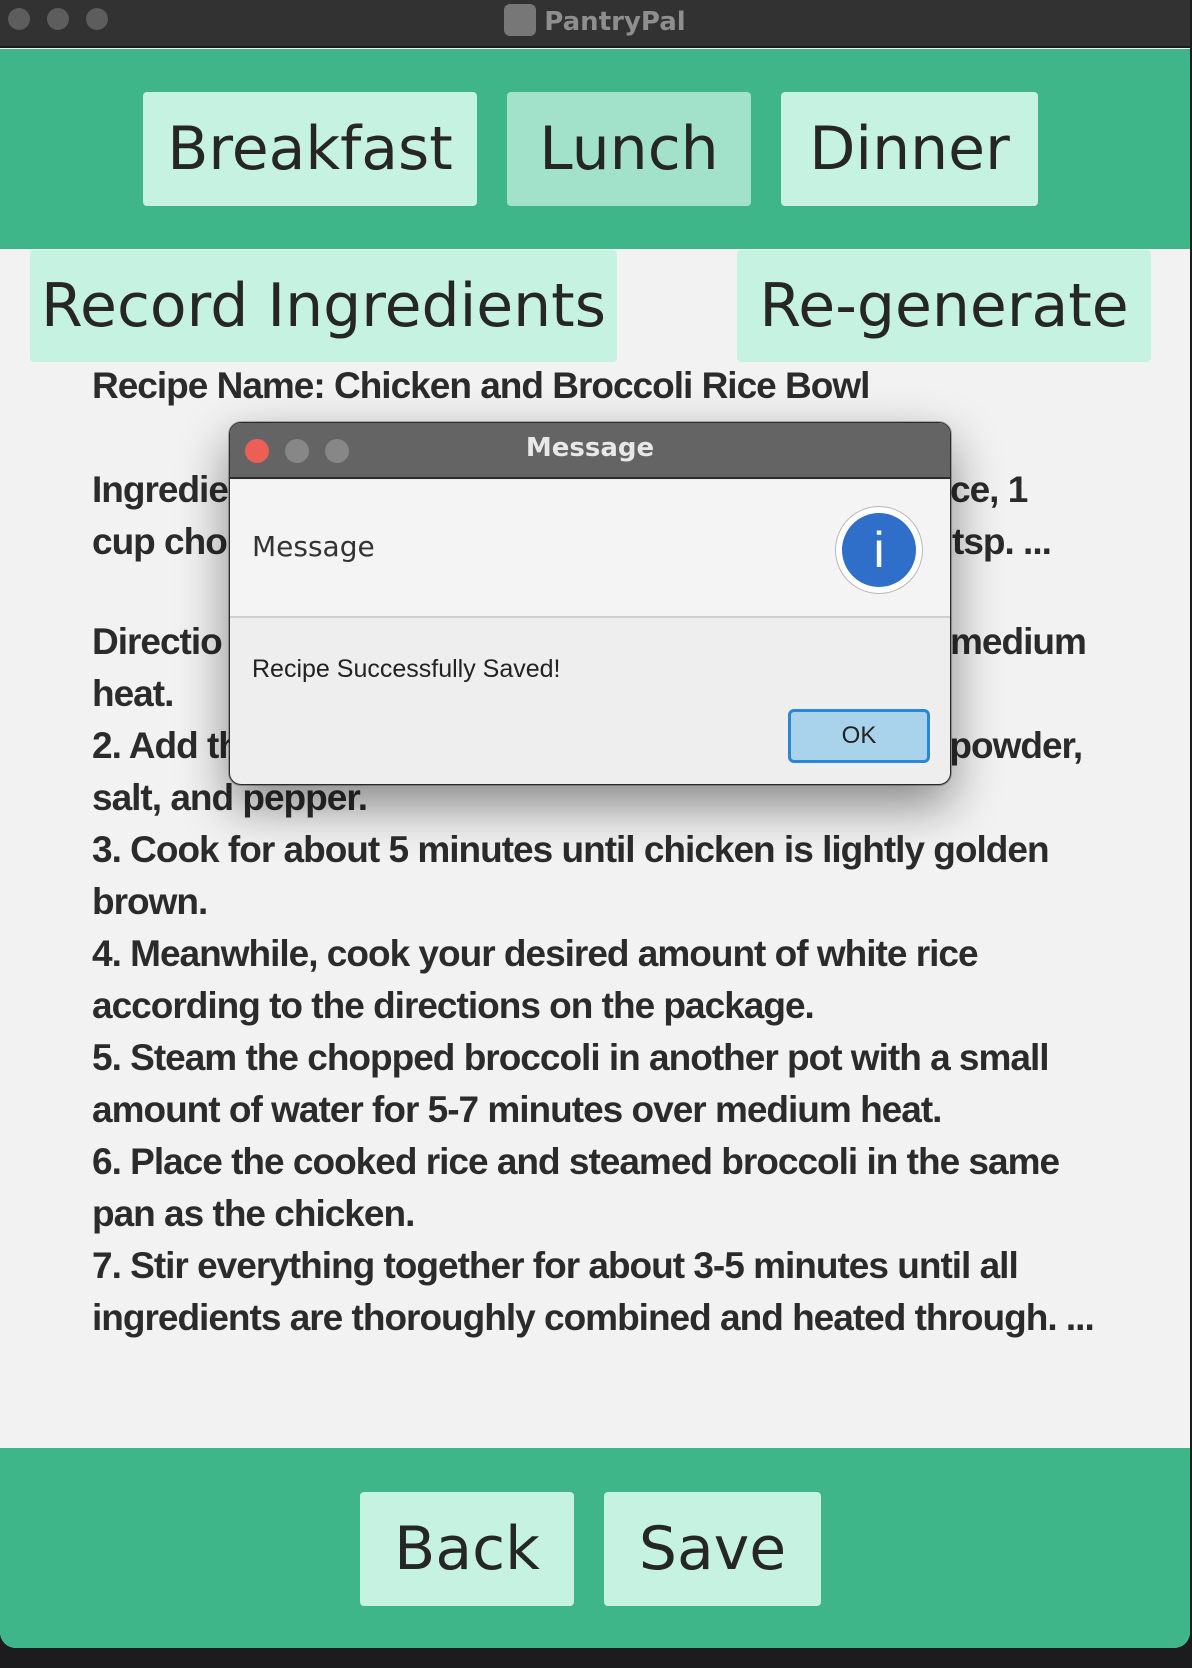 The image size is (1192, 1668). I want to click on dinner-button: Dinner, so click(909, 149).